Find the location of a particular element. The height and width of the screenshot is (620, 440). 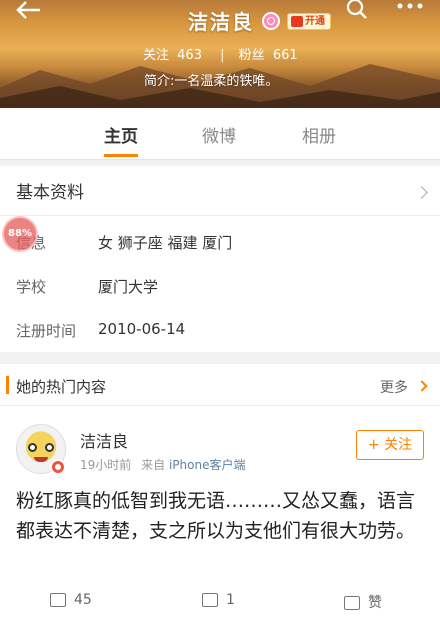

register-time-value: 2010-06-14 is located at coordinates (142, 329).